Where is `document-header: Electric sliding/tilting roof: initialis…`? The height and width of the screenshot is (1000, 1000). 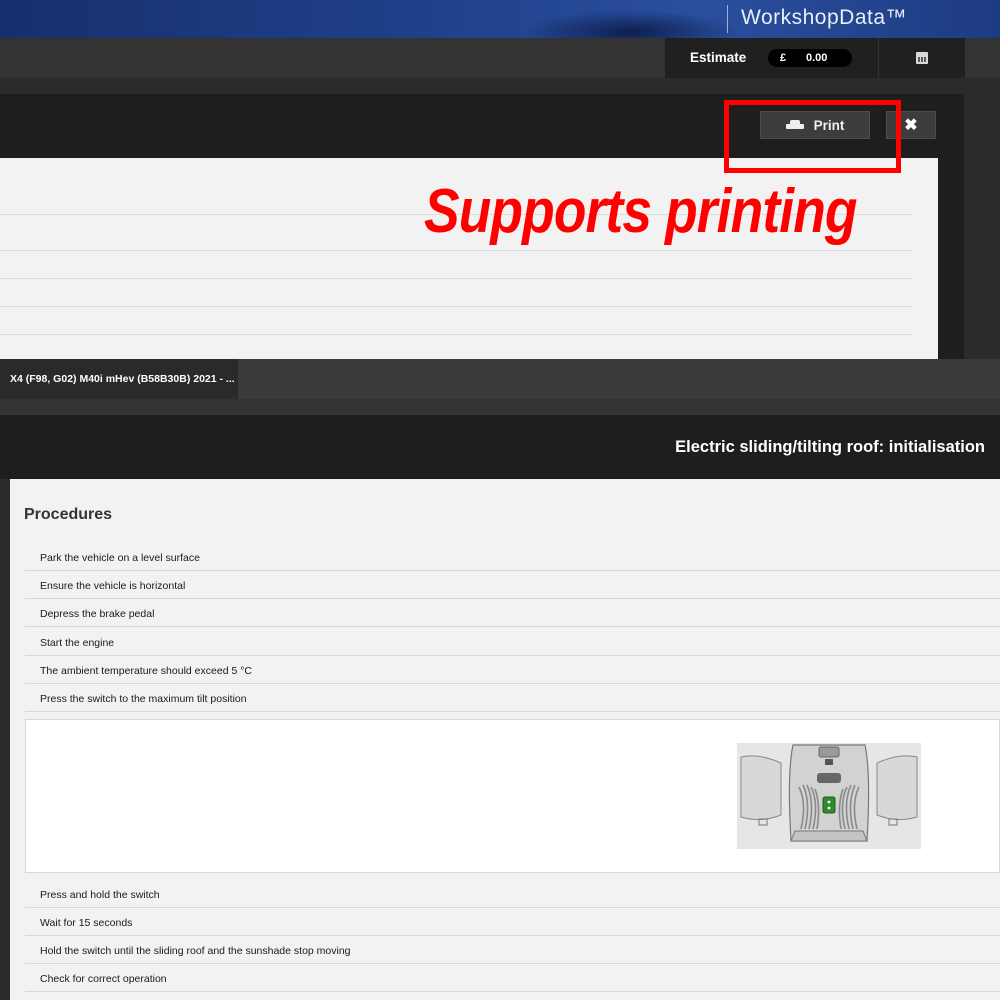 document-header: Electric sliding/tilting roof: initialis… is located at coordinates (500, 447).